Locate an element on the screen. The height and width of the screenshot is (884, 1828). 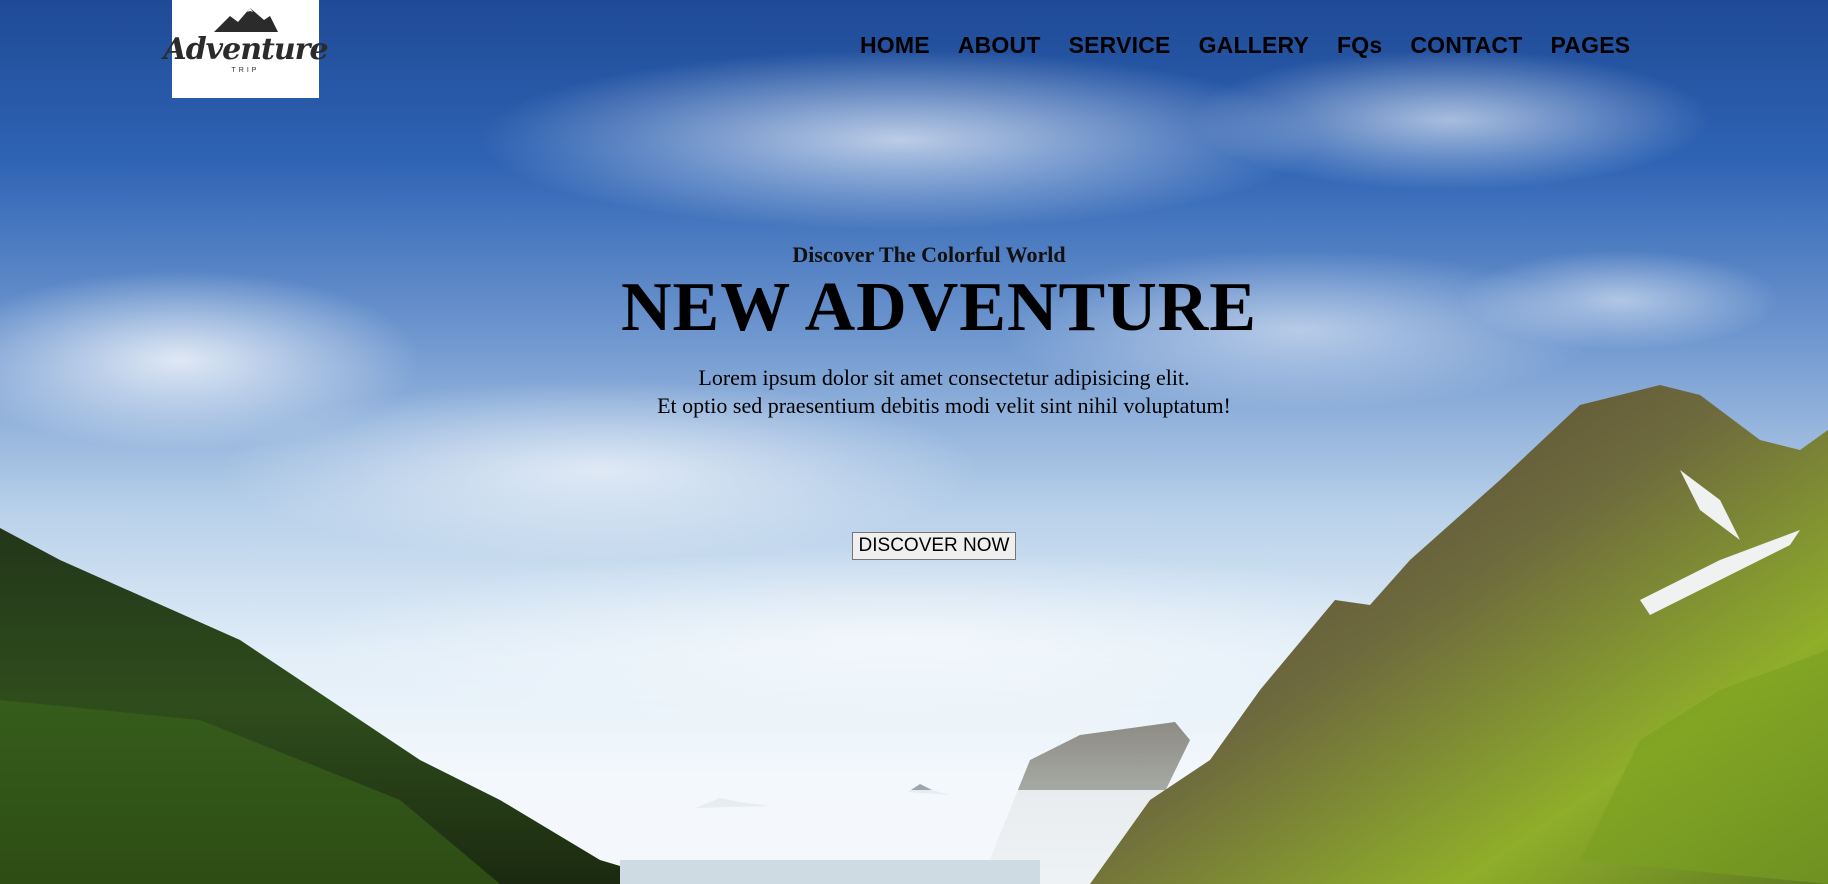
nav-item-service: SERVICE is located at coordinates (1120, 45).